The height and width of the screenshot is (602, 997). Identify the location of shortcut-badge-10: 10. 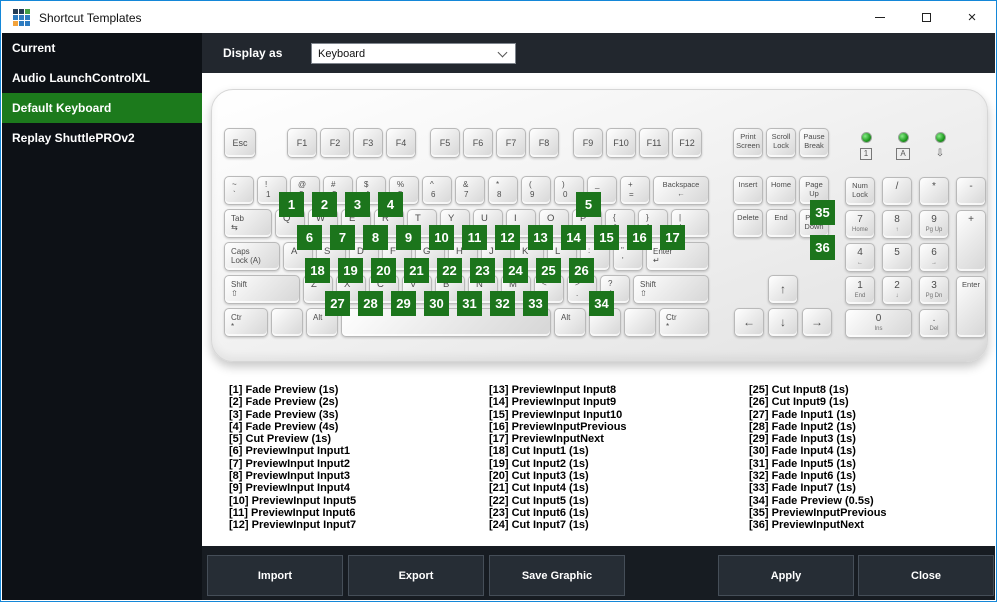
(441, 237).